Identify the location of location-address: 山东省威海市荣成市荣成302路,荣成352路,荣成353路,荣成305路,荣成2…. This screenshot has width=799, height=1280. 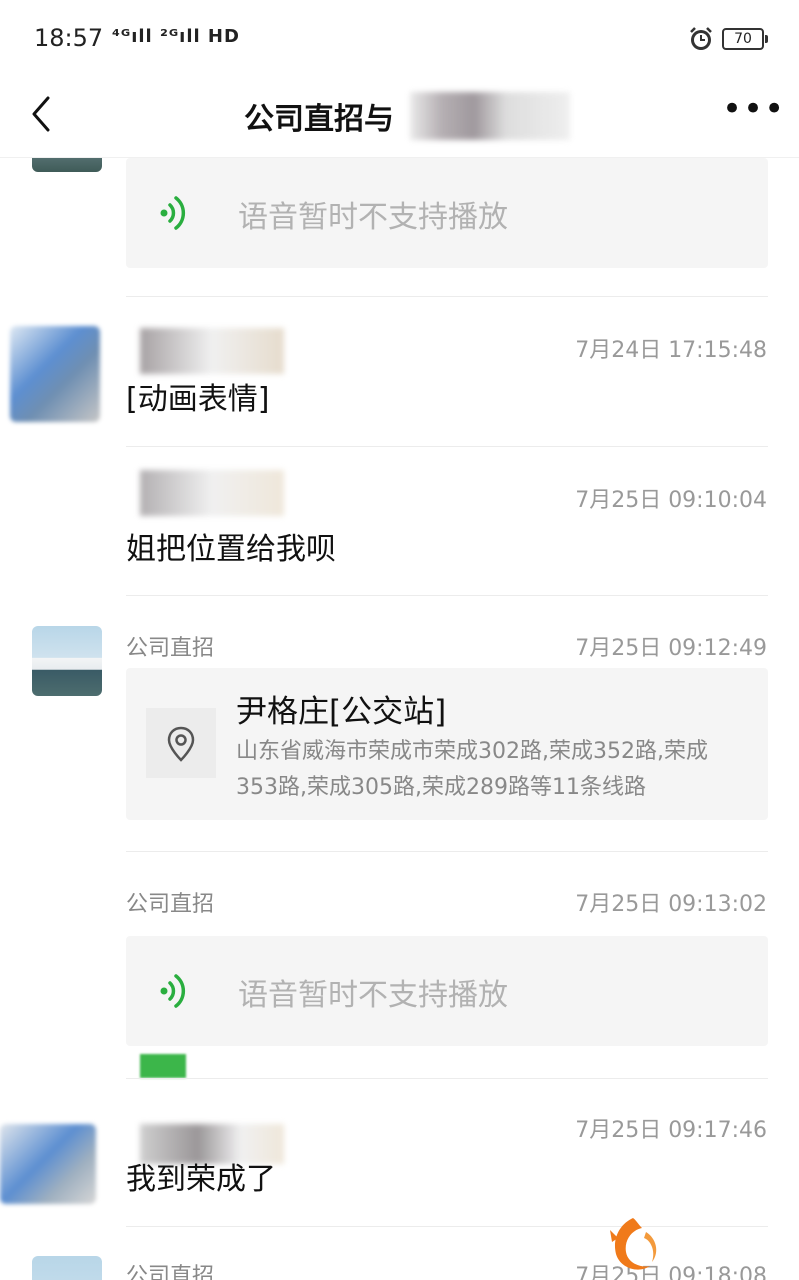
(472, 769).